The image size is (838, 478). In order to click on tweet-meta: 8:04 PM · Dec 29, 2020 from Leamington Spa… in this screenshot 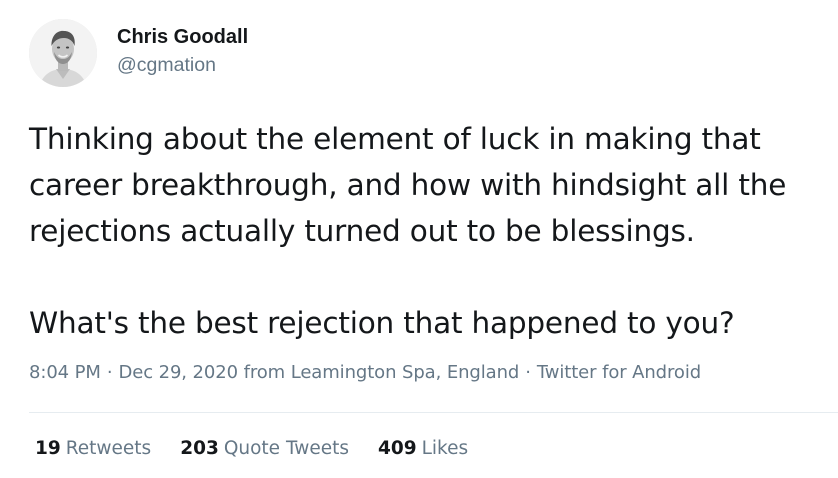, I will do `click(365, 372)`.